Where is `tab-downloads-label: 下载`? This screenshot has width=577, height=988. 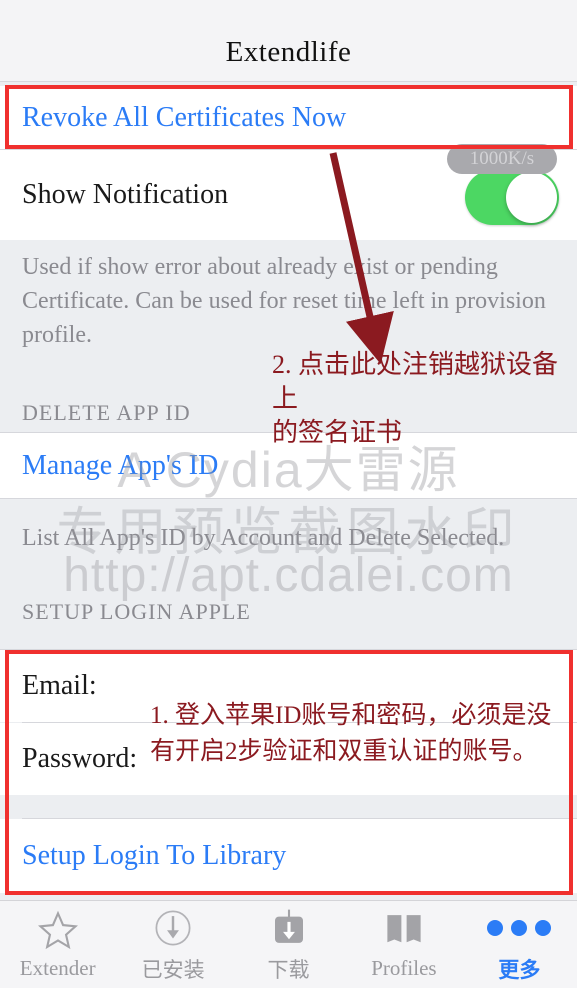
tab-downloads-label: 下载 is located at coordinates (288, 969).